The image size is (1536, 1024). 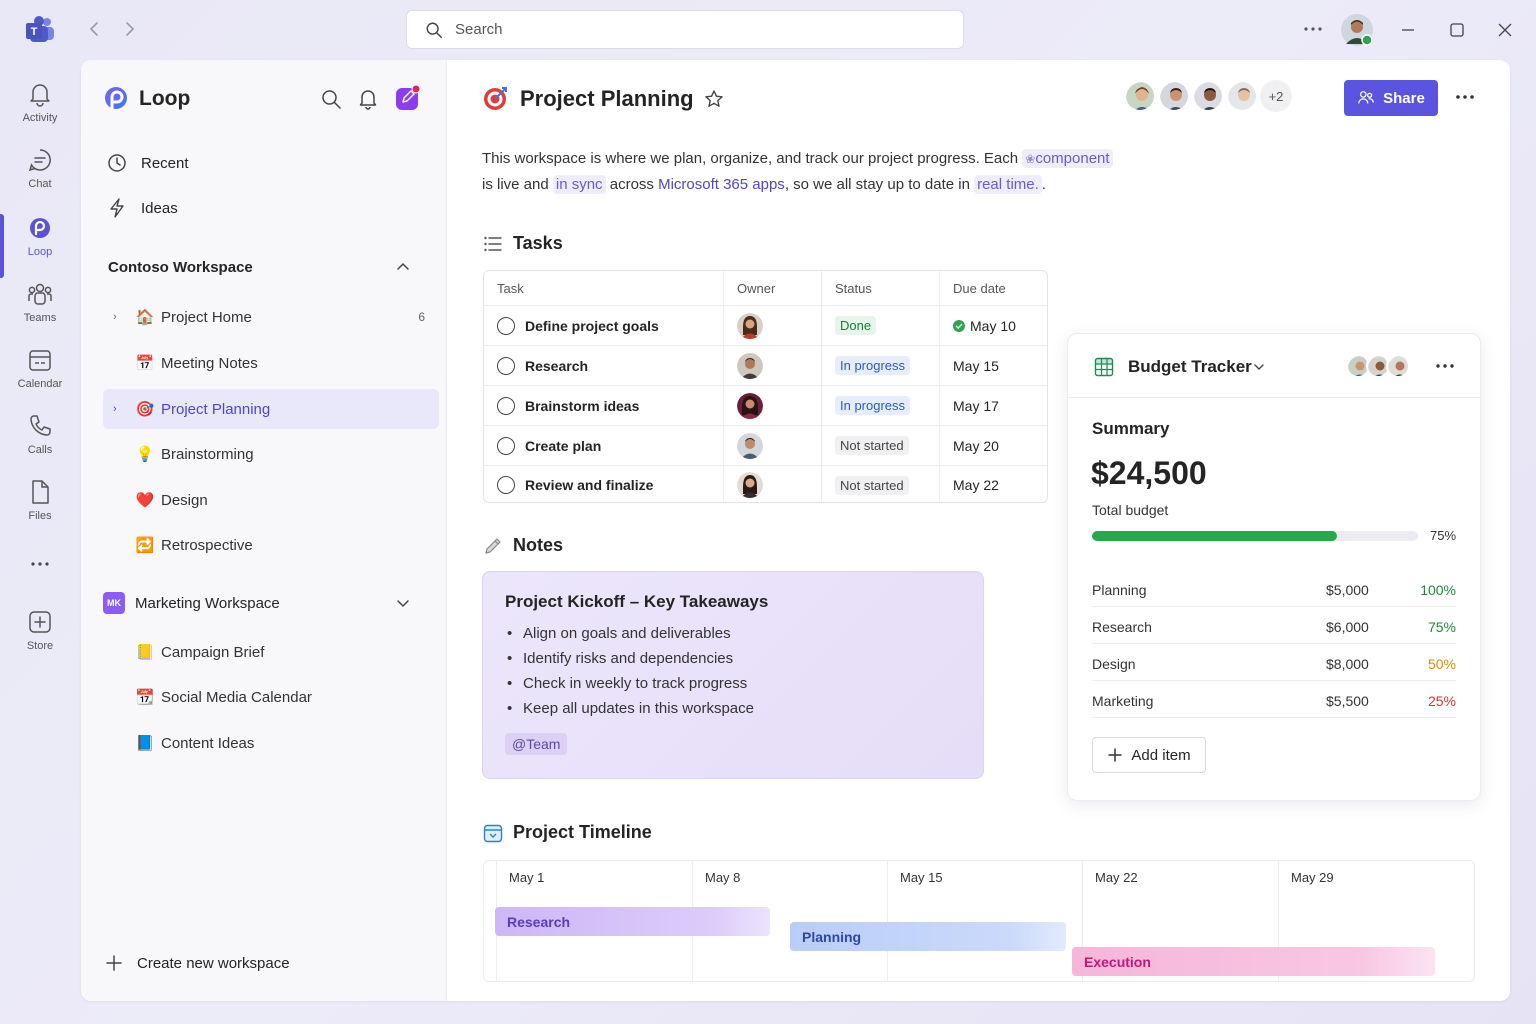 What do you see at coordinates (1313, 29) in the screenshot?
I see `more-options-icon` at bounding box center [1313, 29].